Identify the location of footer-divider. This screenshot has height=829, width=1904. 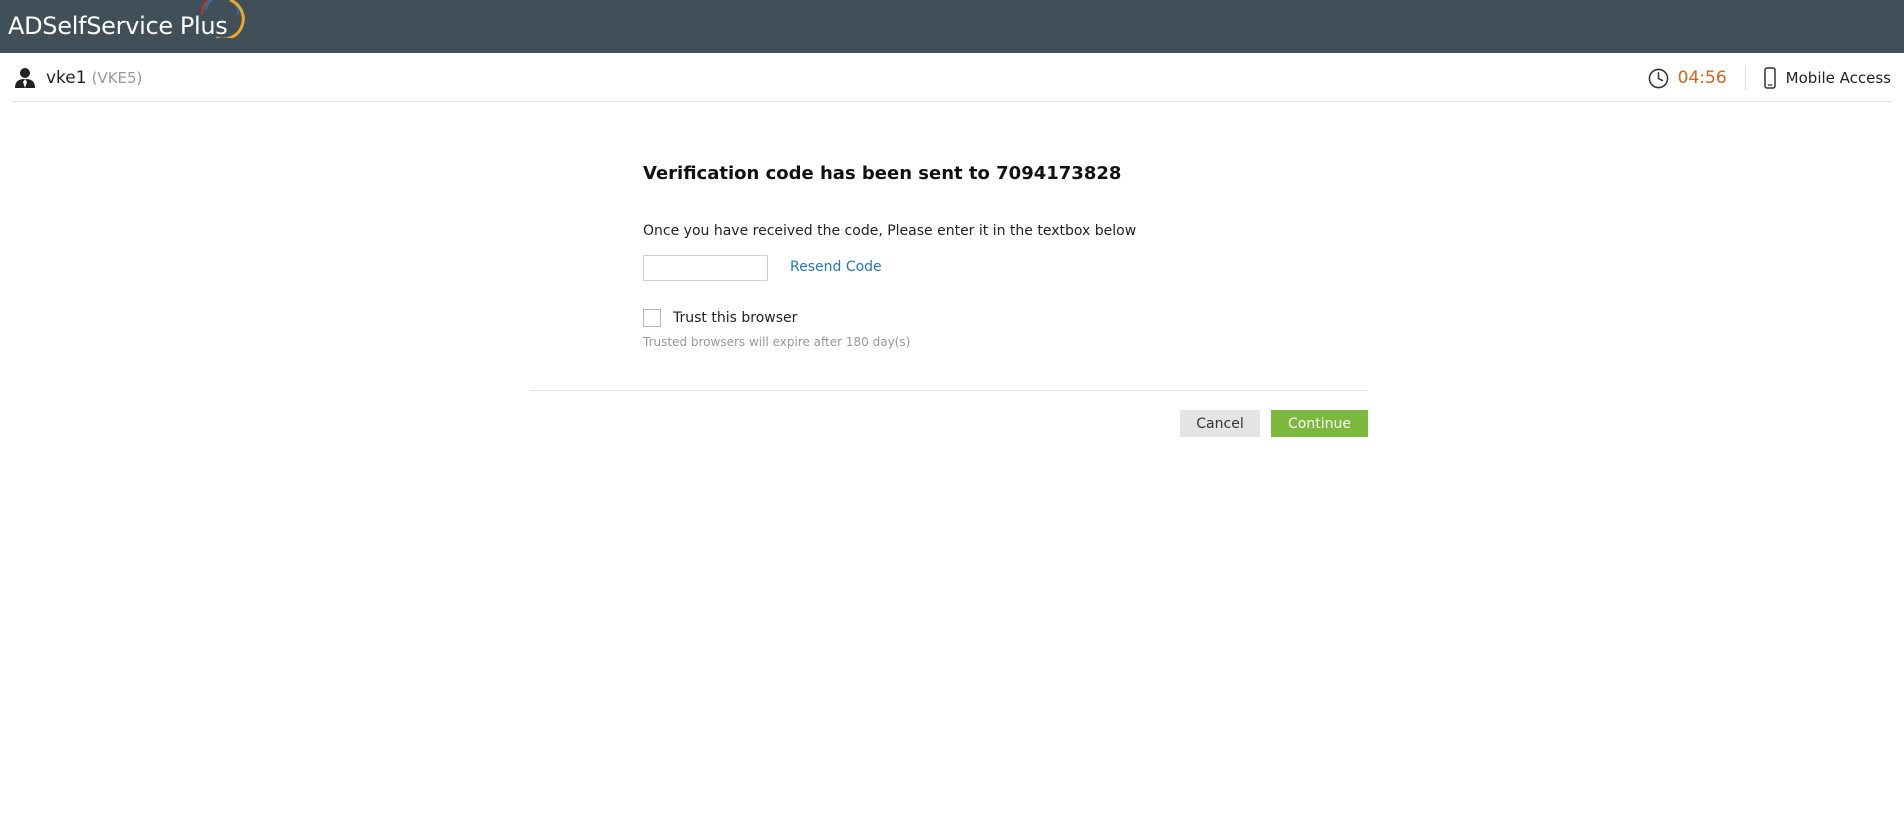
(949, 390).